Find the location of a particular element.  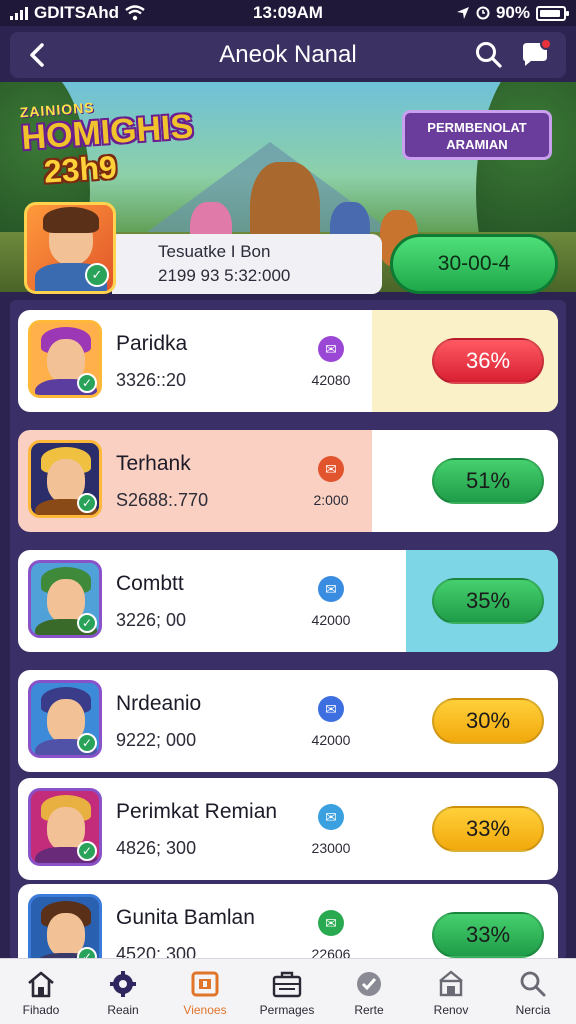

player-name: Nrdeanio is located at coordinates (159, 703).